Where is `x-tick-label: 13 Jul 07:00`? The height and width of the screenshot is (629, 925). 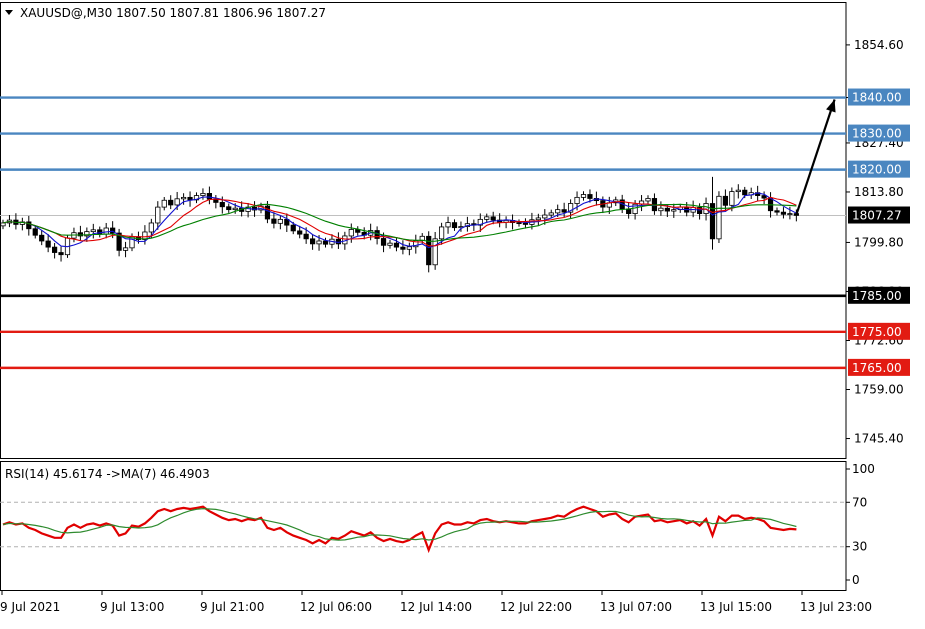 x-tick-label: 13 Jul 07:00 is located at coordinates (636, 607).